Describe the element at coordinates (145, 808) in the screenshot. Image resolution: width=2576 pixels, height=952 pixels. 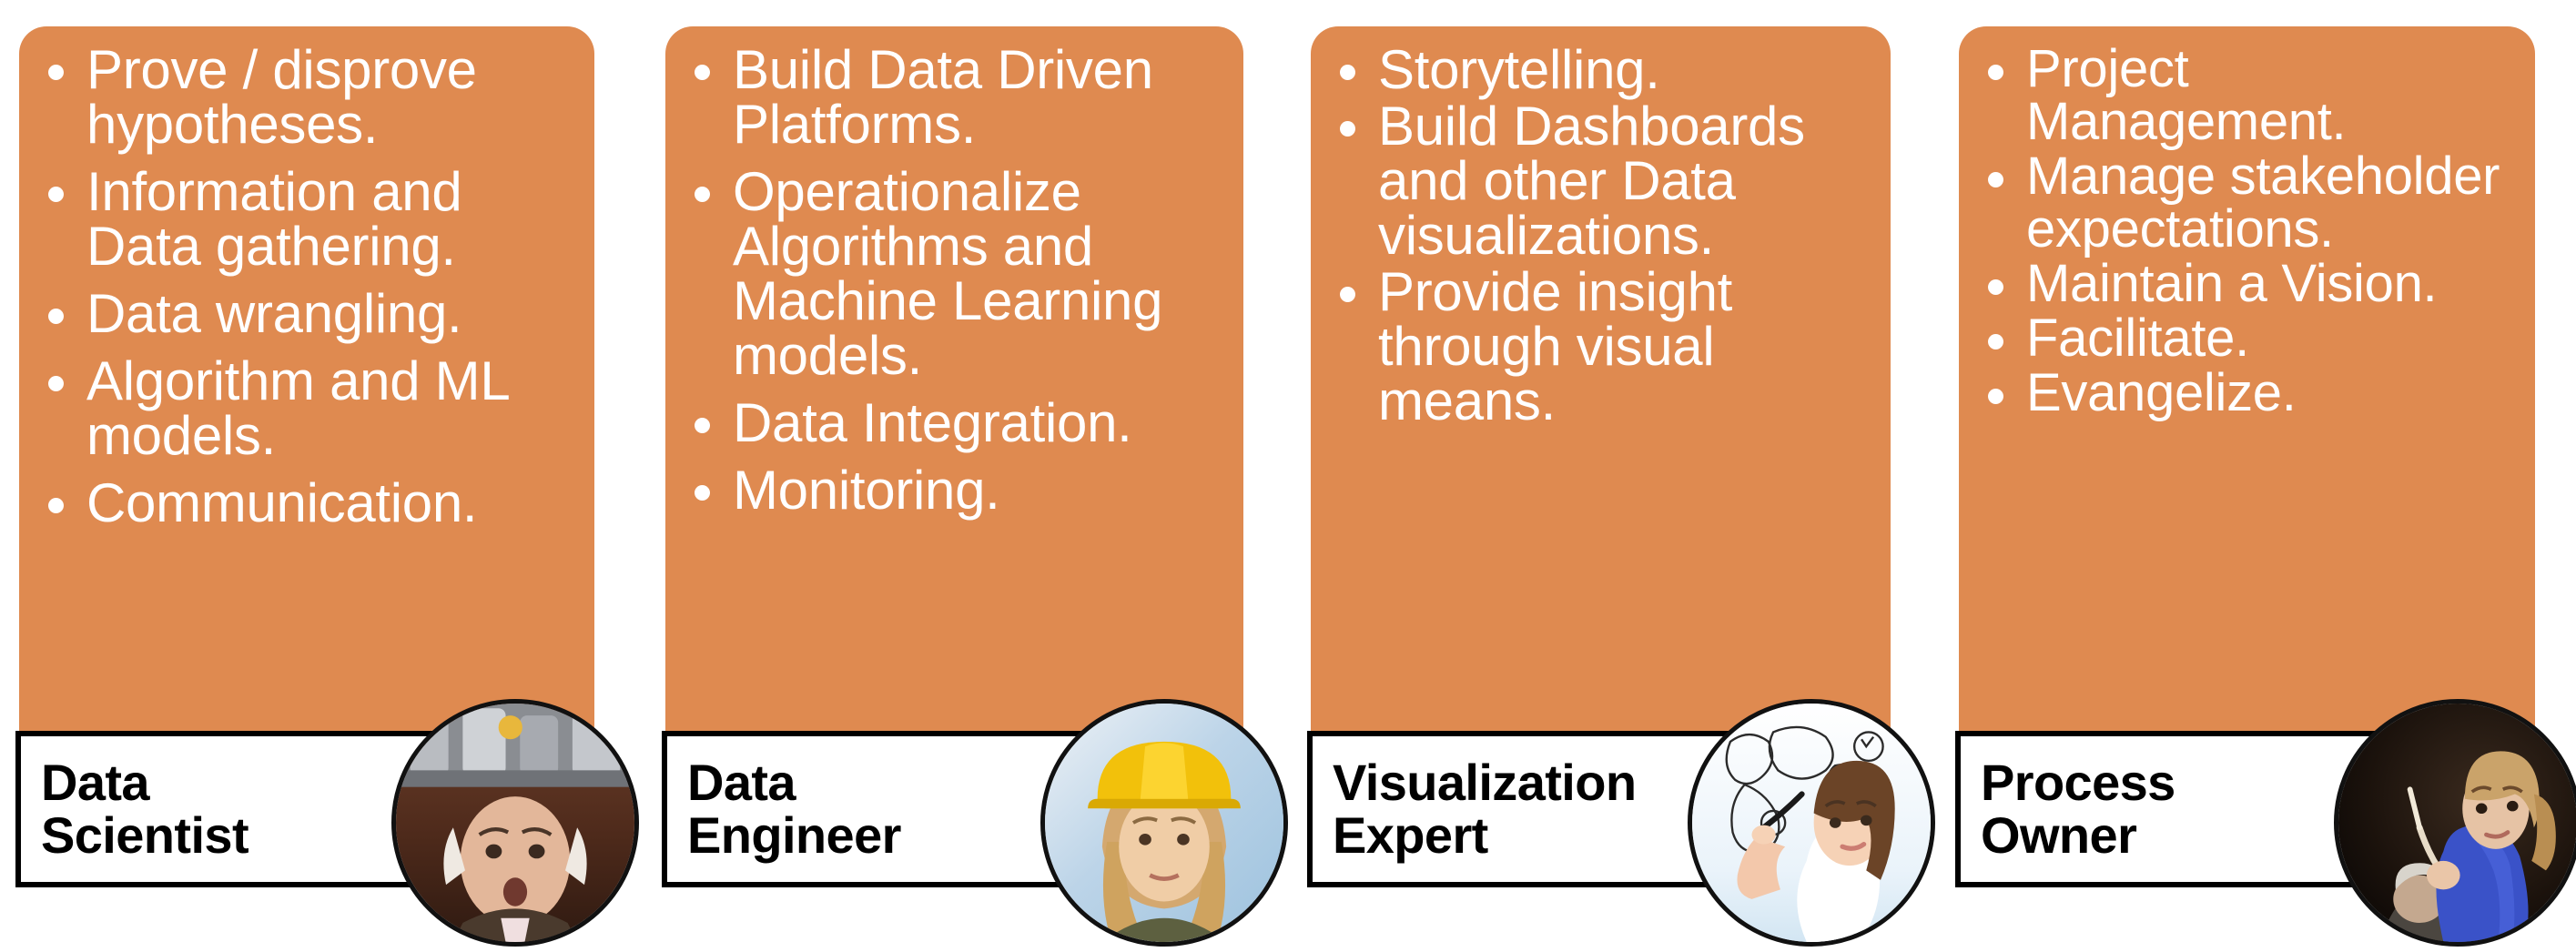
I see `role-title: Data Scientist` at that location.